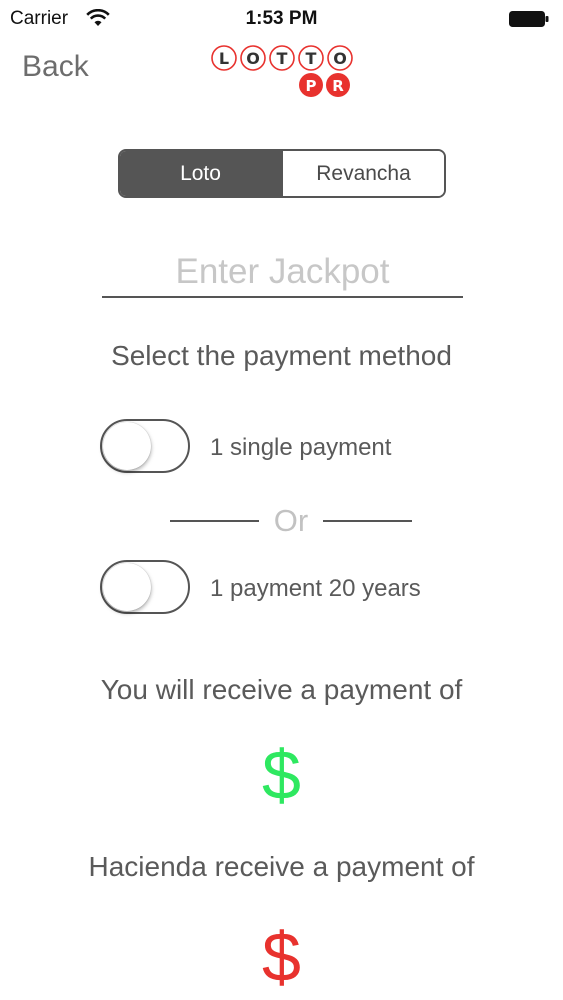 The height and width of the screenshot is (1000, 563). Describe the element at coordinates (281, 957) in the screenshot. I see `hacienda-amount: $` at that location.